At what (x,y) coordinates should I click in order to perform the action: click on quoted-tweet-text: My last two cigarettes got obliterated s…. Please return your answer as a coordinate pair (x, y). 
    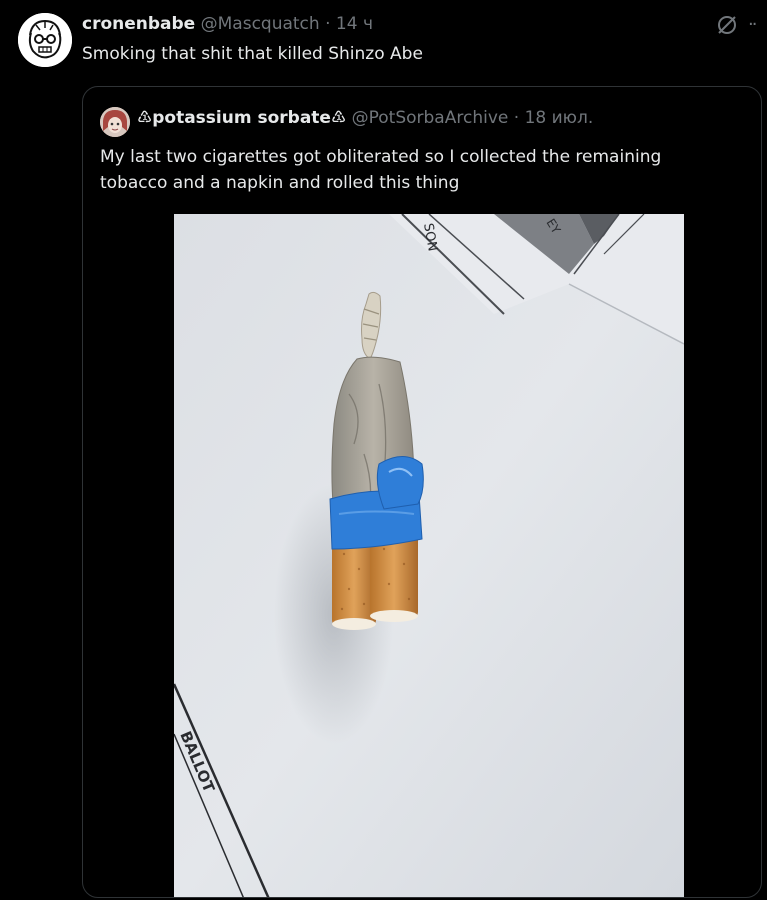
    Looking at the image, I should click on (410, 170).